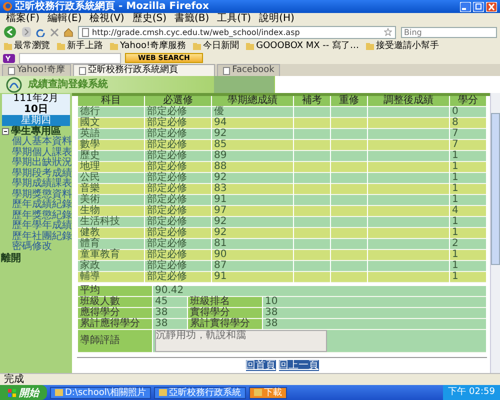 The image size is (500, 400). What do you see at coordinates (465, 7) in the screenshot?
I see `minimize-icon` at bounding box center [465, 7].